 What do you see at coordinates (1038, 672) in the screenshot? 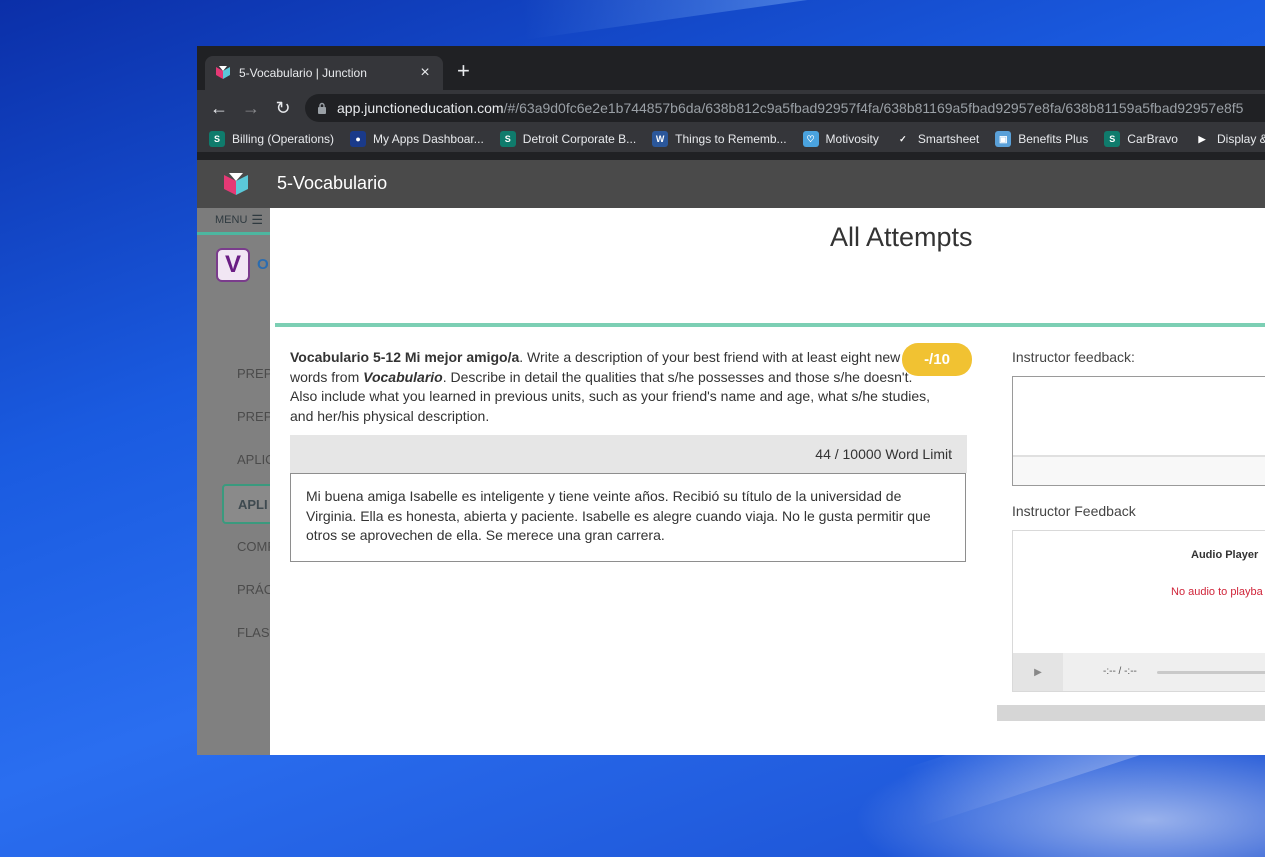
I see `play-icon: ▶` at bounding box center [1038, 672].